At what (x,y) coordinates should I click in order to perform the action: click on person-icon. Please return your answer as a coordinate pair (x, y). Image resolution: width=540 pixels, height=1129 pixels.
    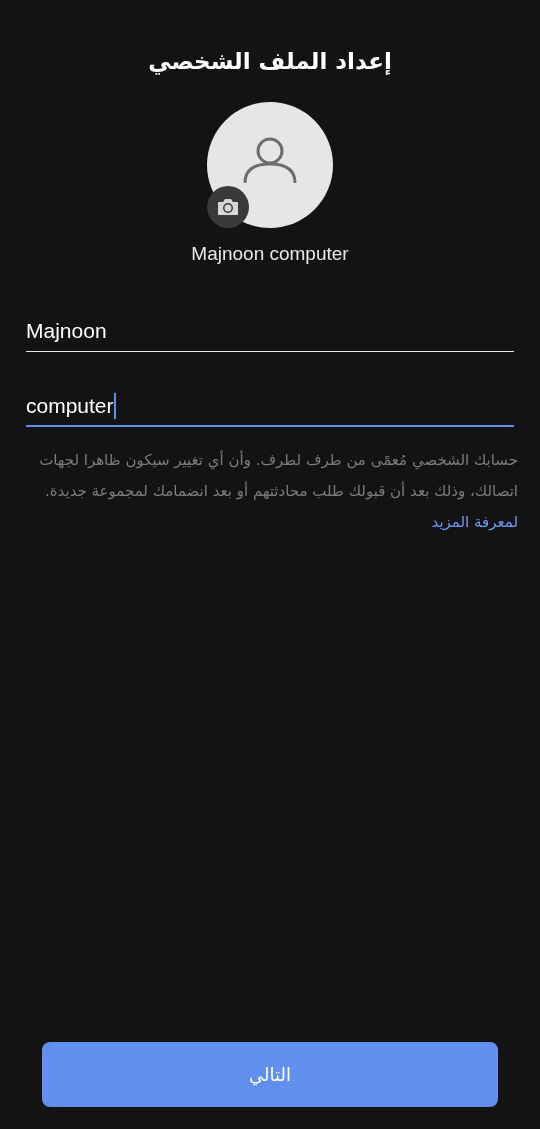
    Looking at the image, I should click on (270, 161).